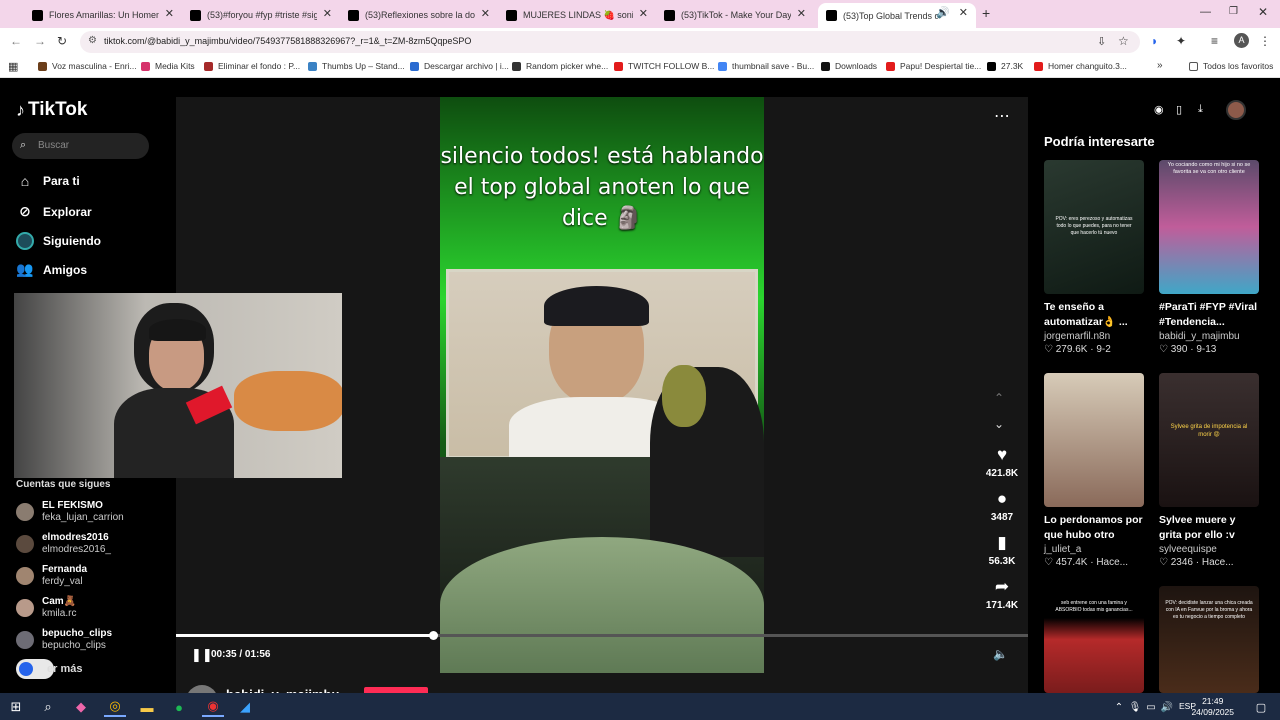 Image resolution: width=1280 pixels, height=720 pixels. What do you see at coordinates (1154, 41) in the screenshot?
I see `extension-icon: ◗` at bounding box center [1154, 41].